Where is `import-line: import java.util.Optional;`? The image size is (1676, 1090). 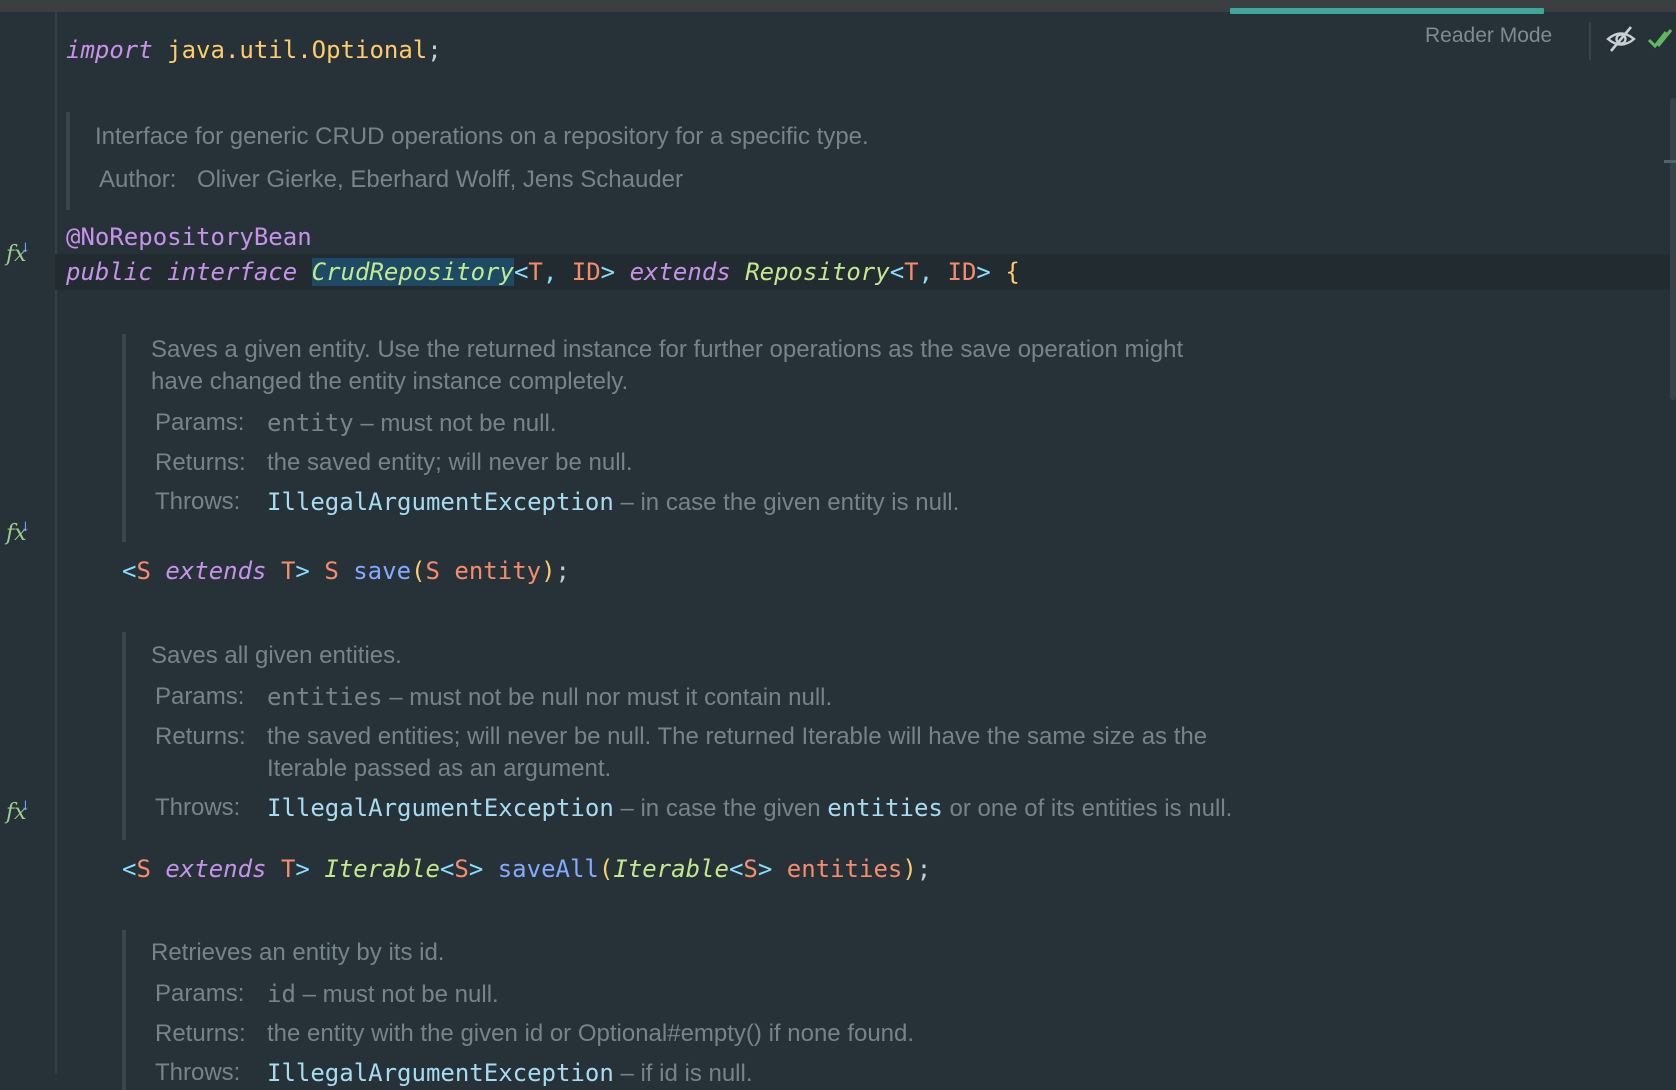 import-line: import java.util.Optional; is located at coordinates (254, 50).